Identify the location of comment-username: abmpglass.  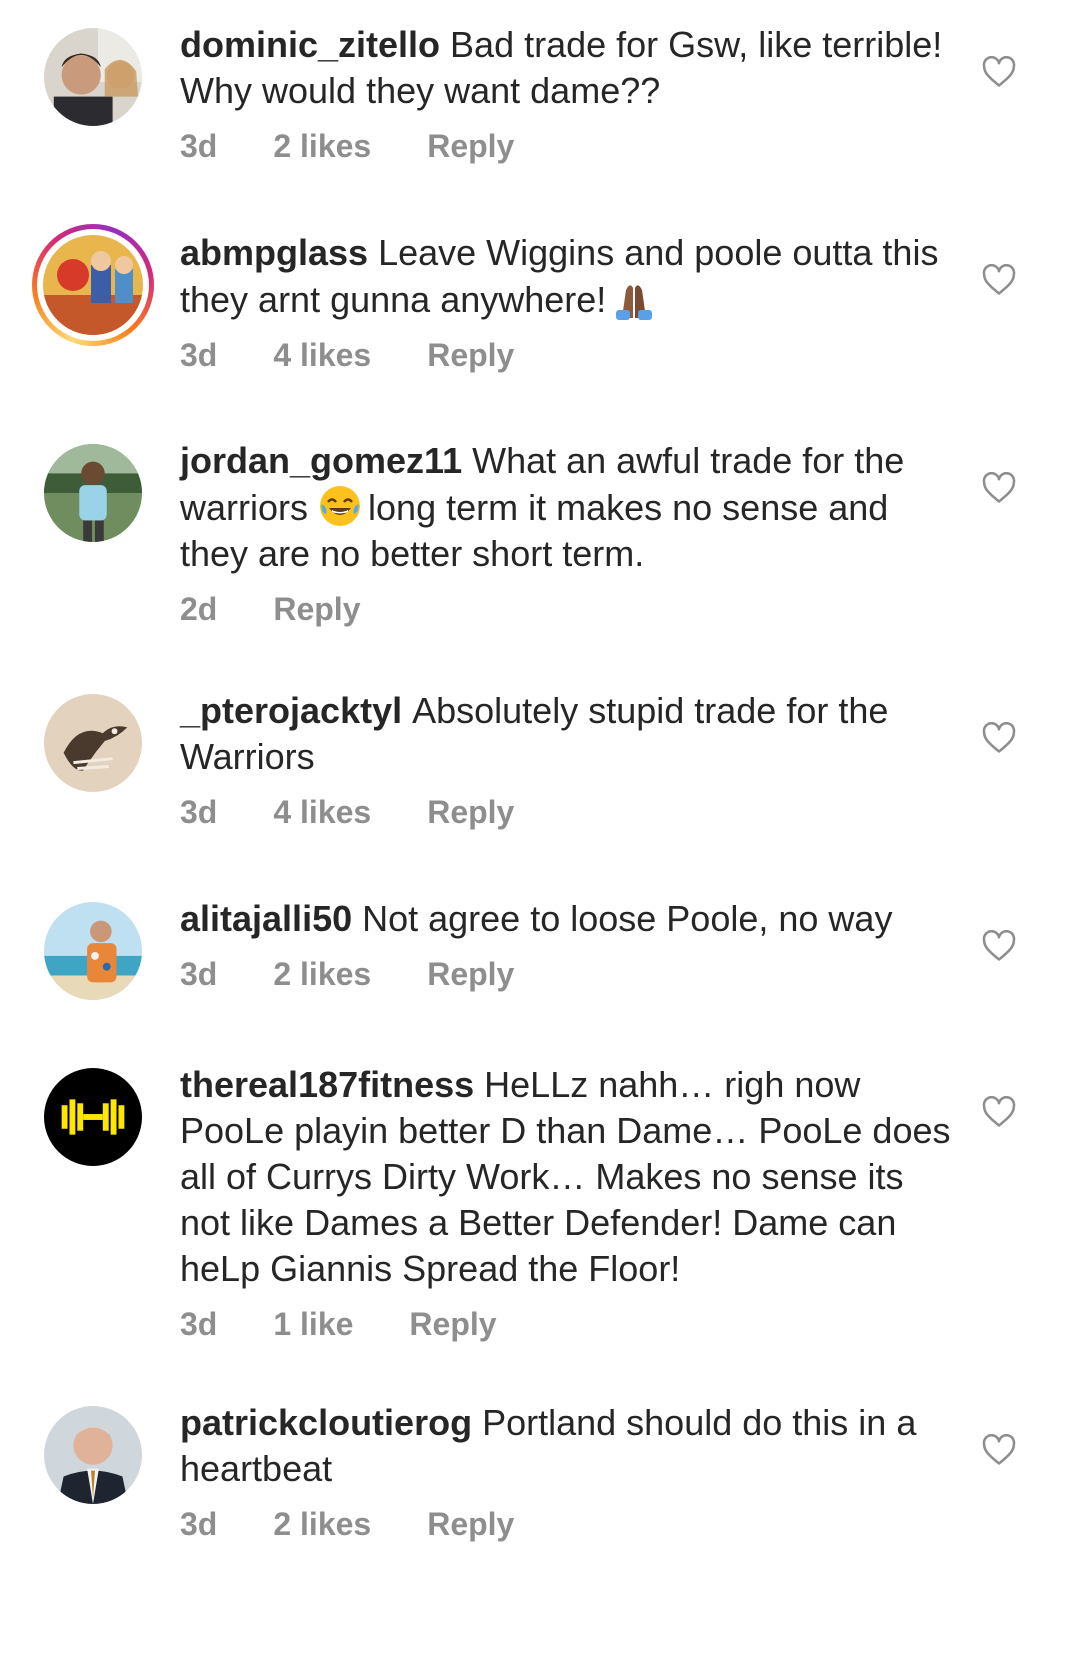
(274, 252).